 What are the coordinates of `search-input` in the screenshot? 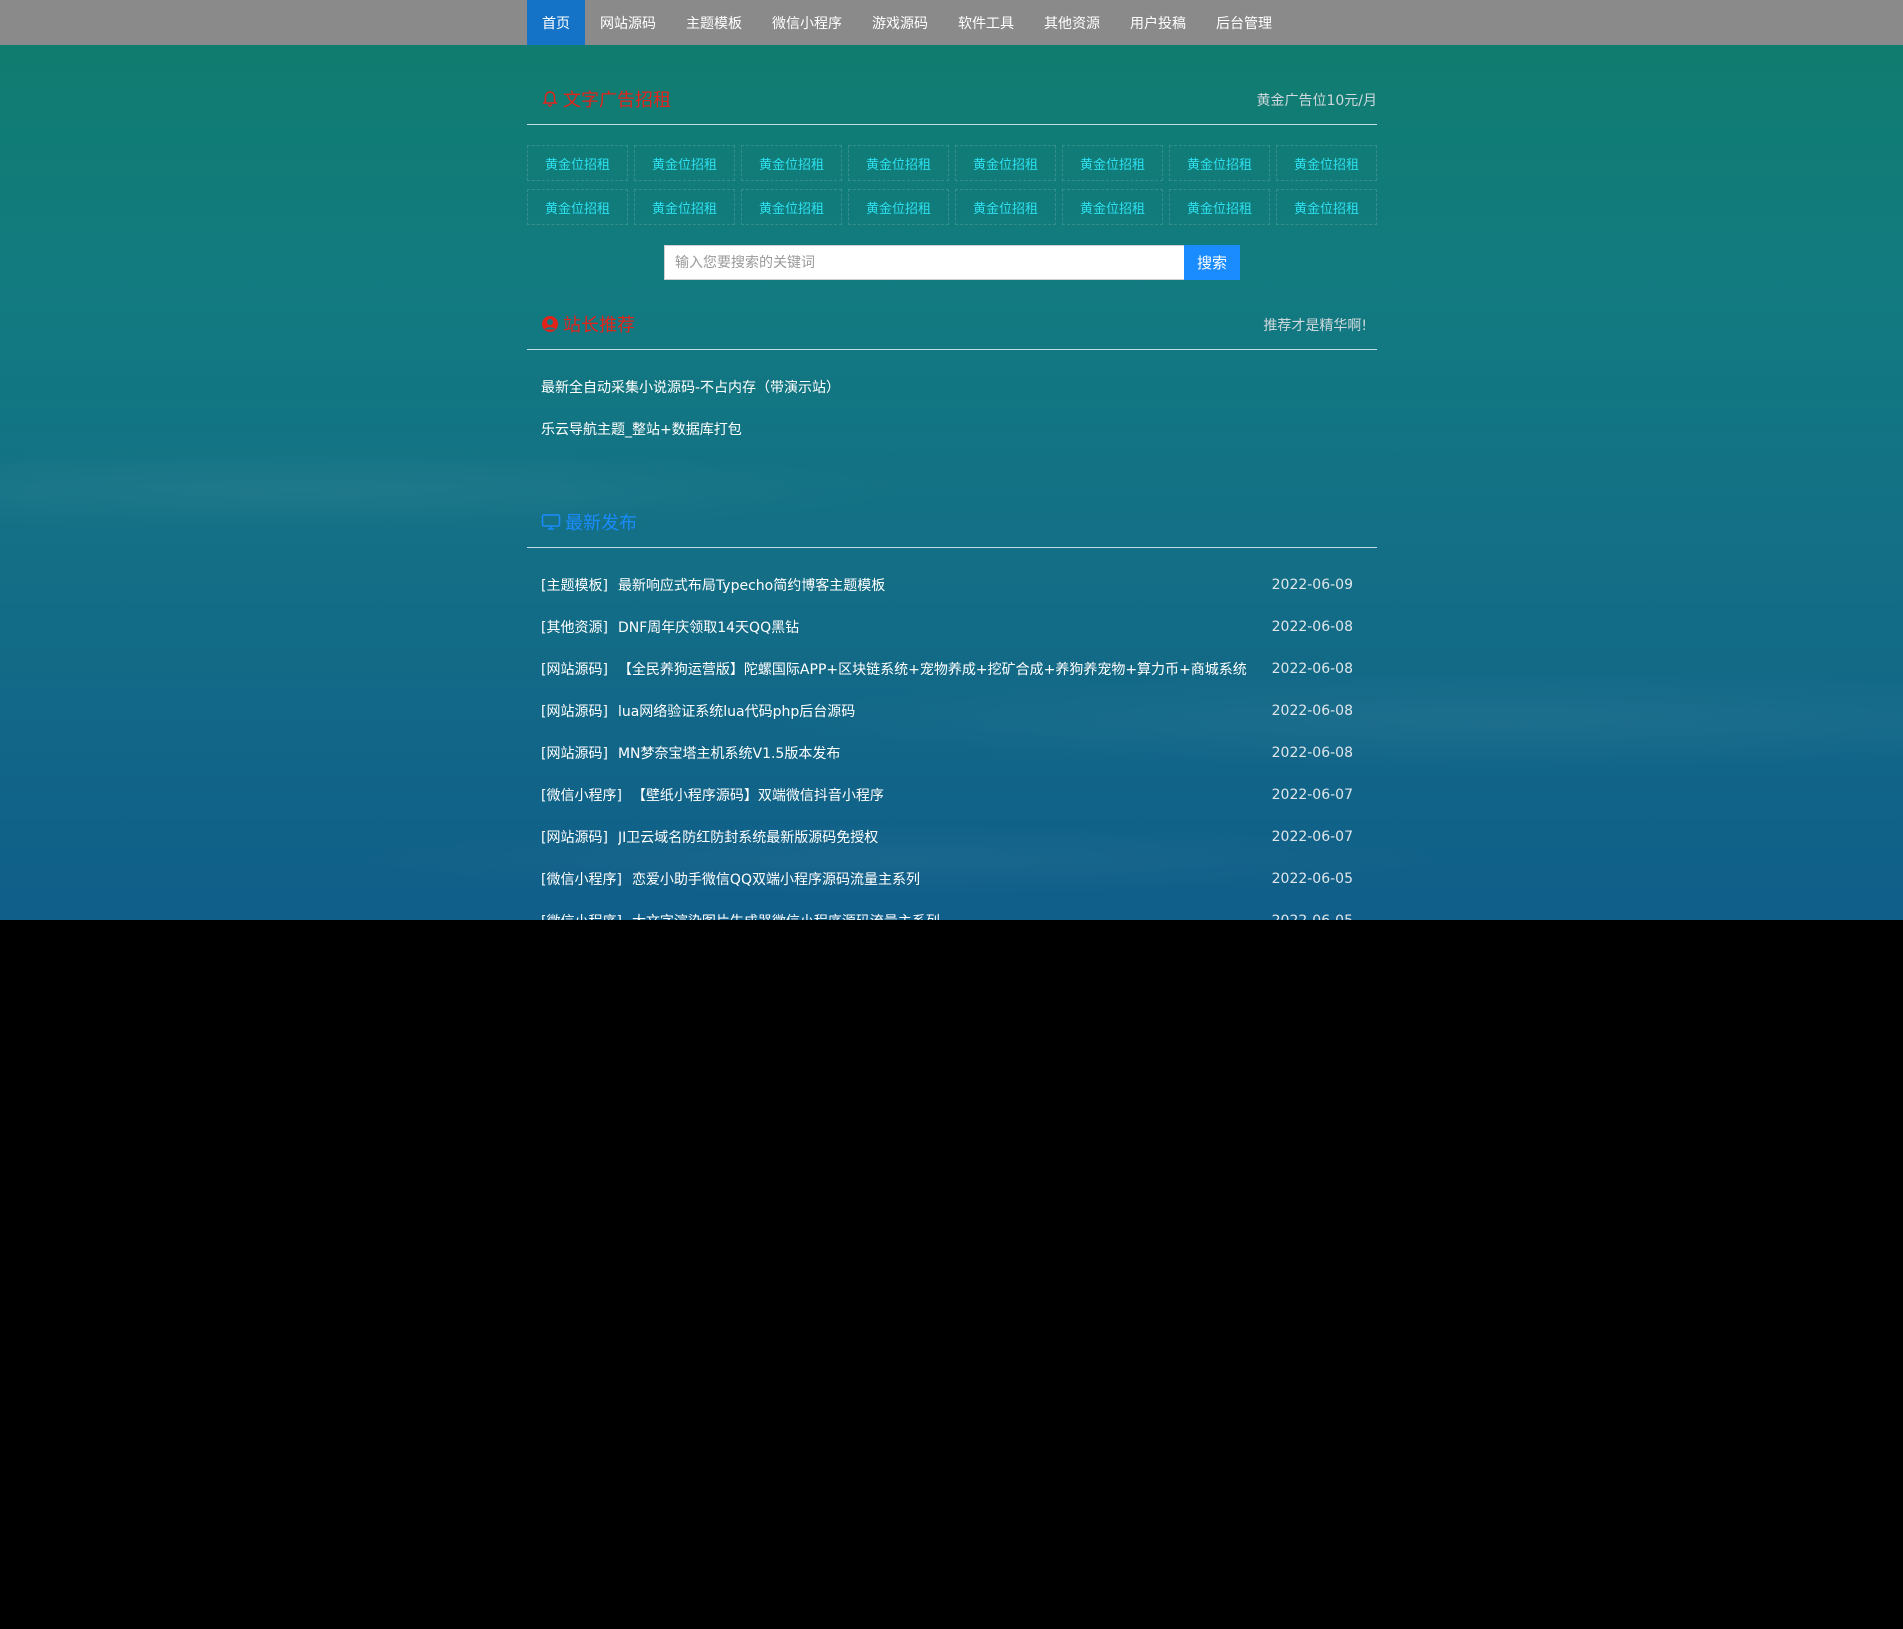 It's located at (924, 262).